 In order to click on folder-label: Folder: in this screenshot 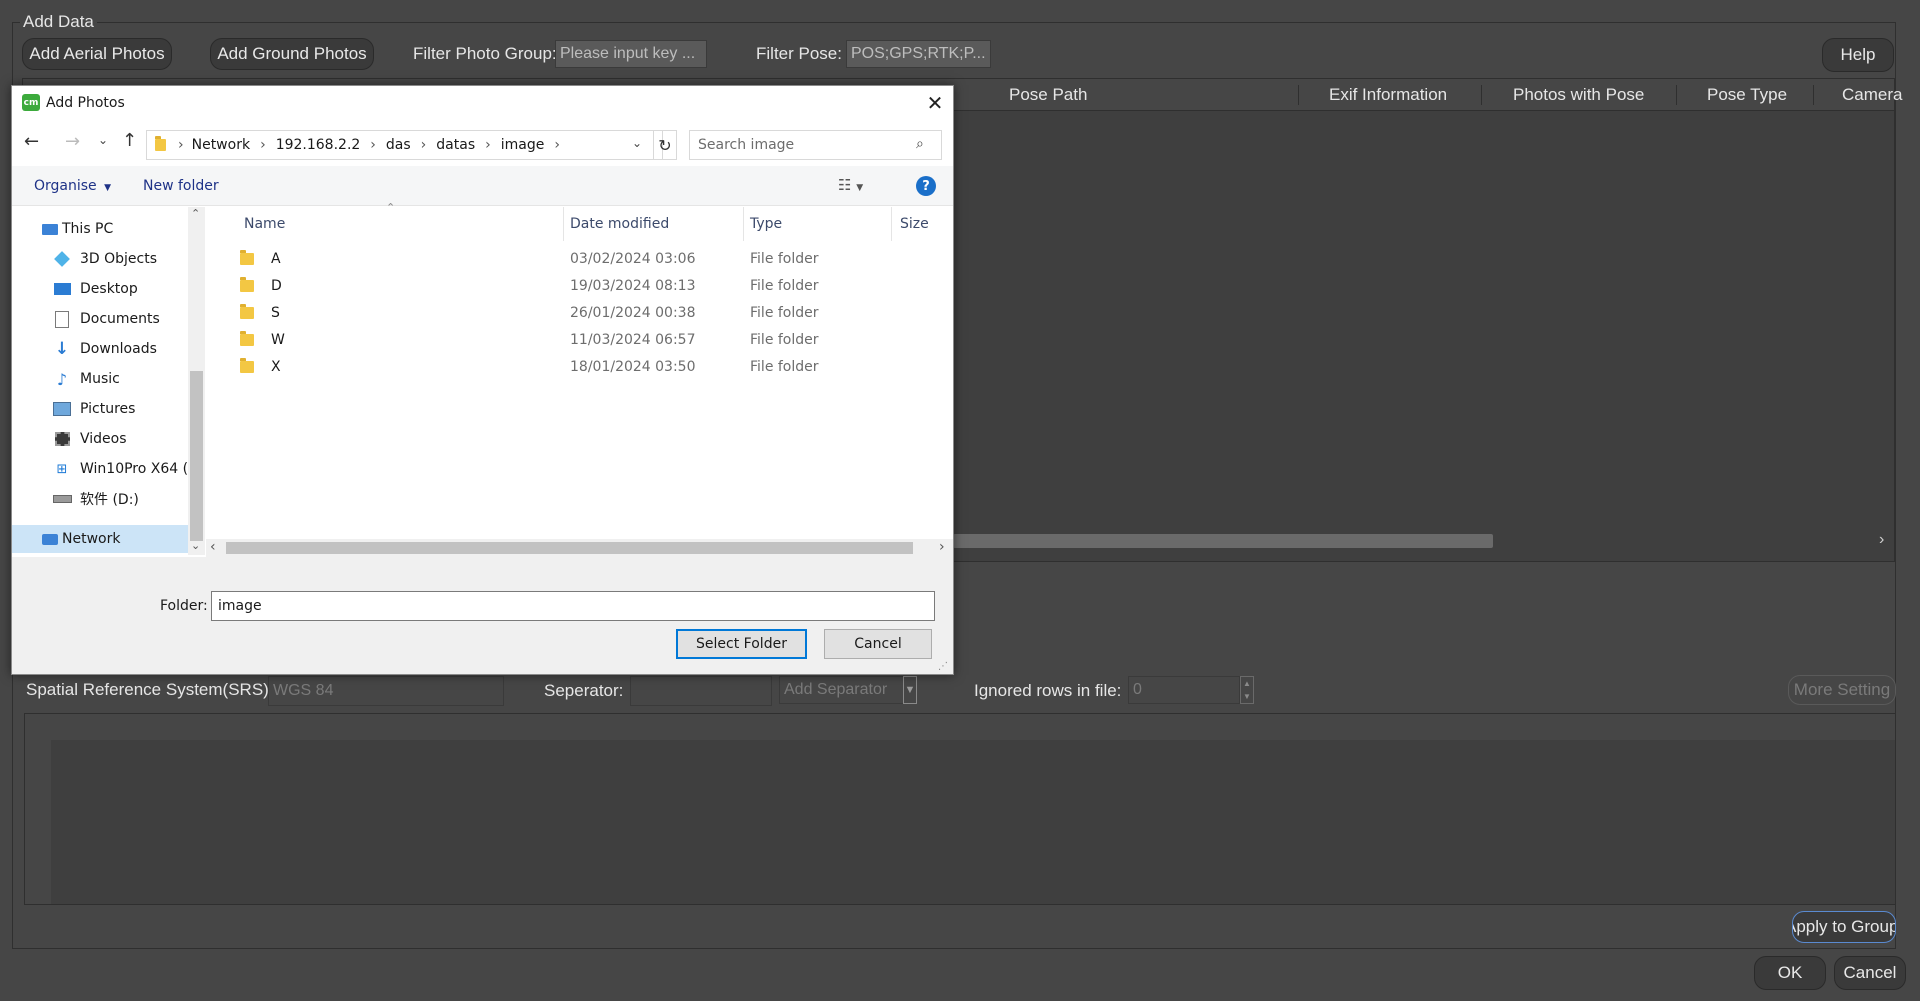, I will do `click(184, 606)`.